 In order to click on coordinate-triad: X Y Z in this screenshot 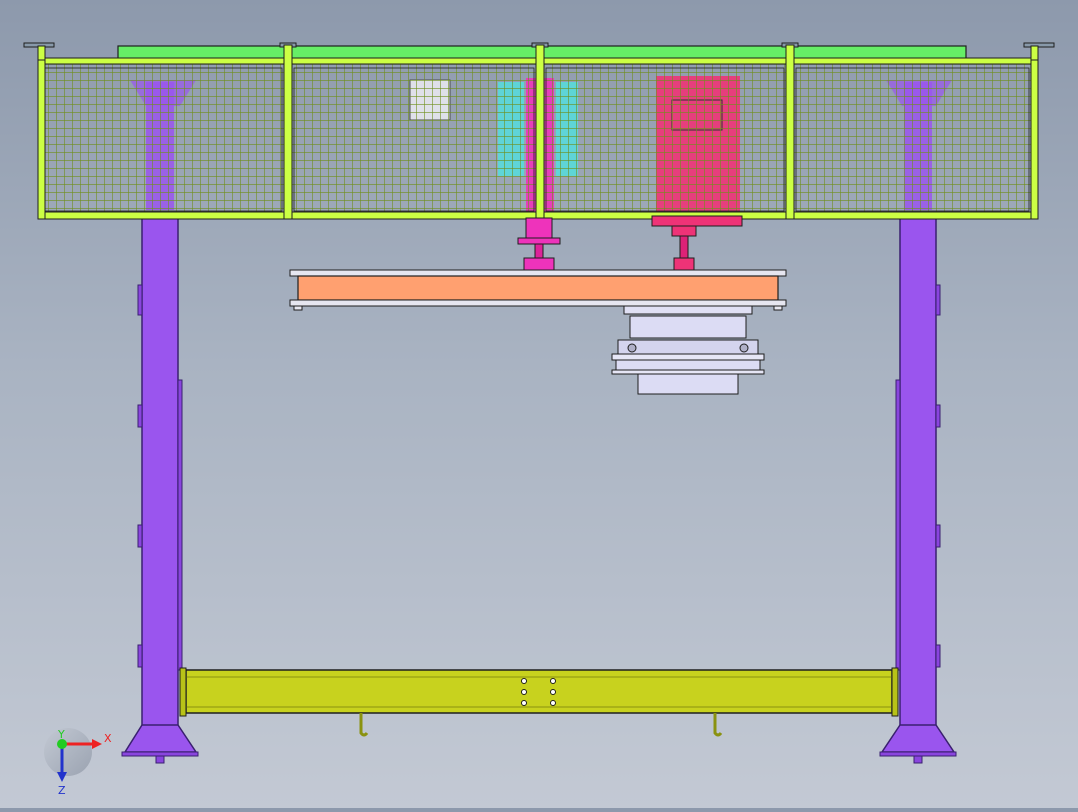, I will do `click(78, 762)`.